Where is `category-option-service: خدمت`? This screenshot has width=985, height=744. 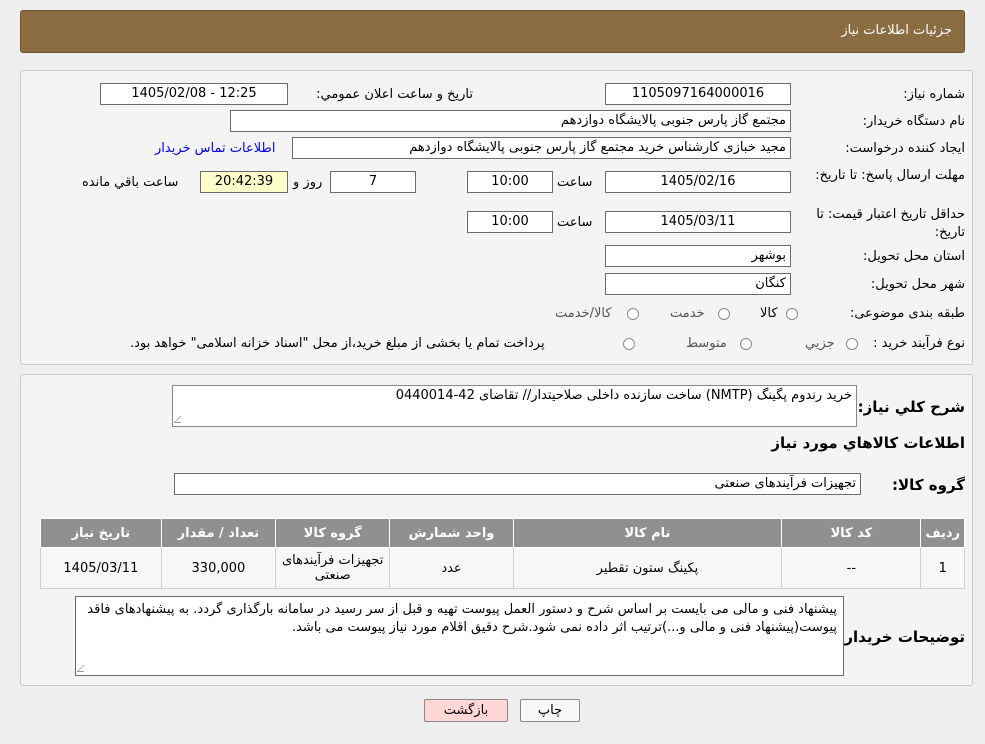 category-option-service: خدمت is located at coordinates (687, 313).